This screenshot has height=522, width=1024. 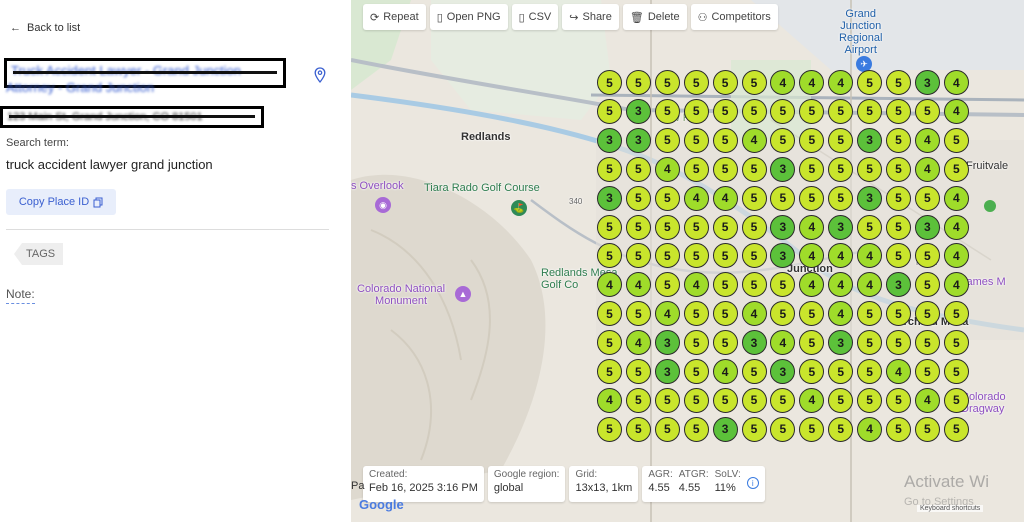 I want to click on monument-icon: ▲, so click(x=463, y=294).